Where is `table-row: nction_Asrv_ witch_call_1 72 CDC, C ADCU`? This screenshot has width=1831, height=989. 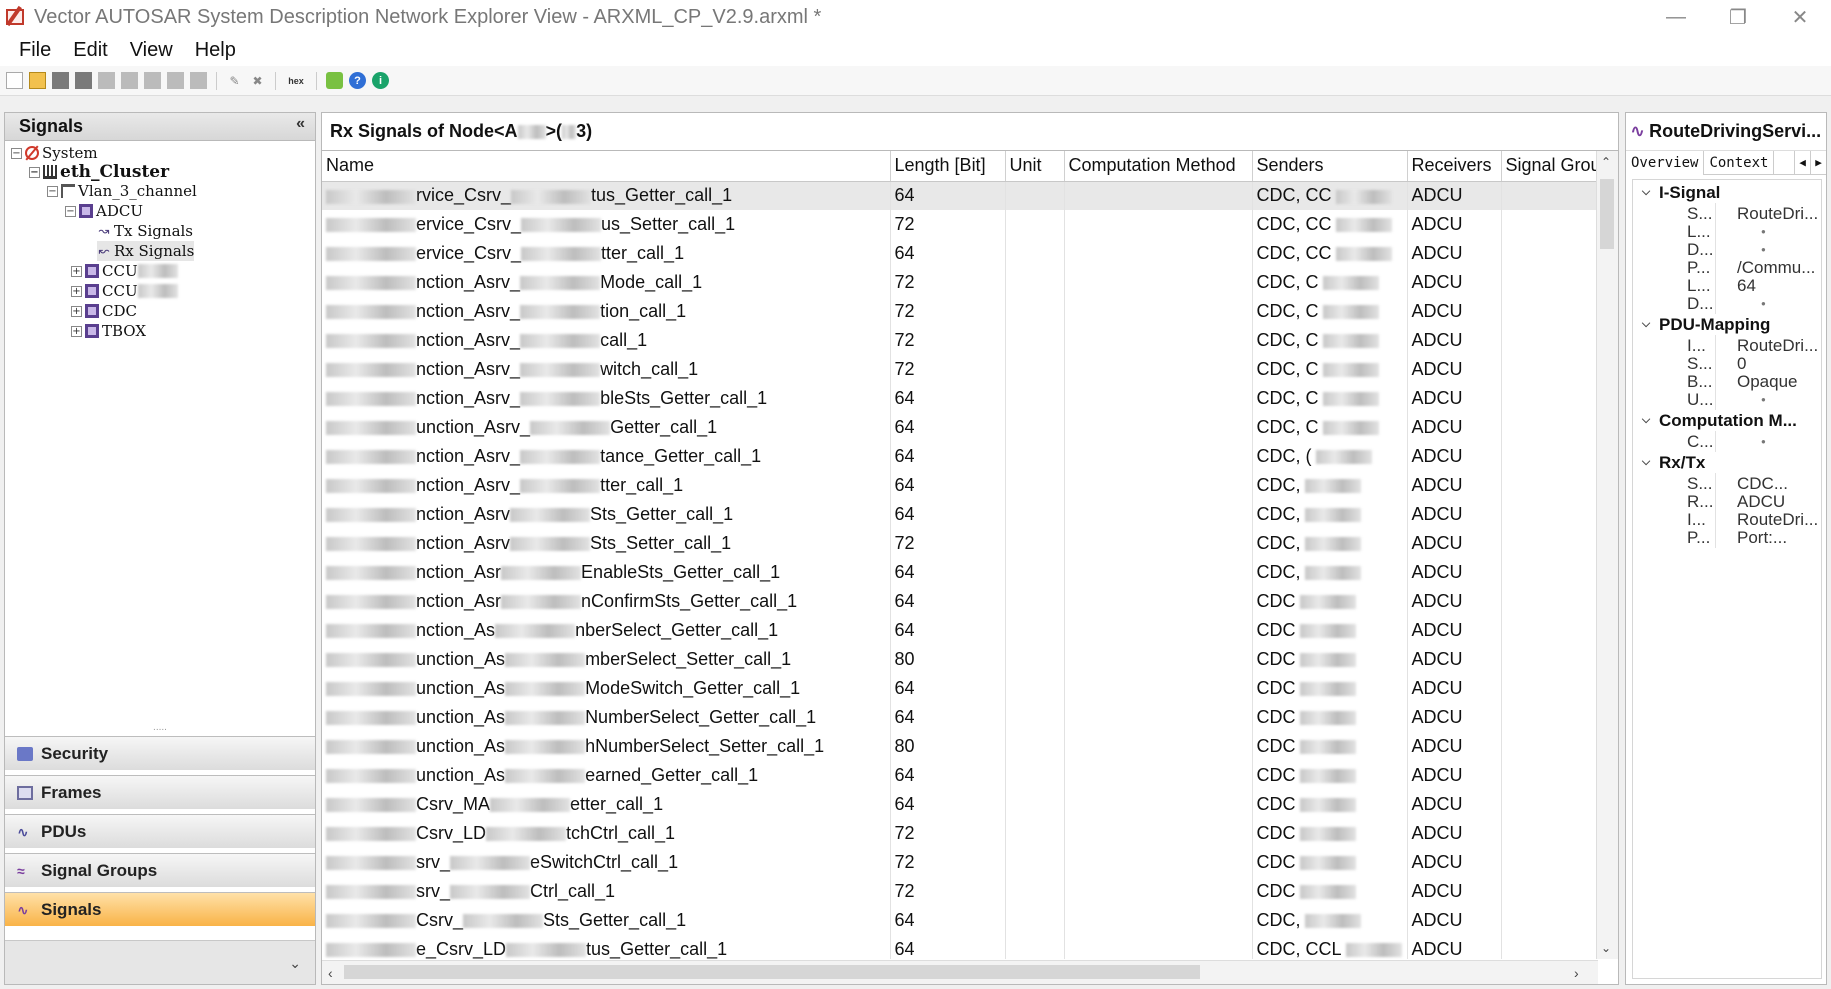
table-row: nction_Asrv_ witch_call_1 72 CDC, C ADCU is located at coordinates (970, 369).